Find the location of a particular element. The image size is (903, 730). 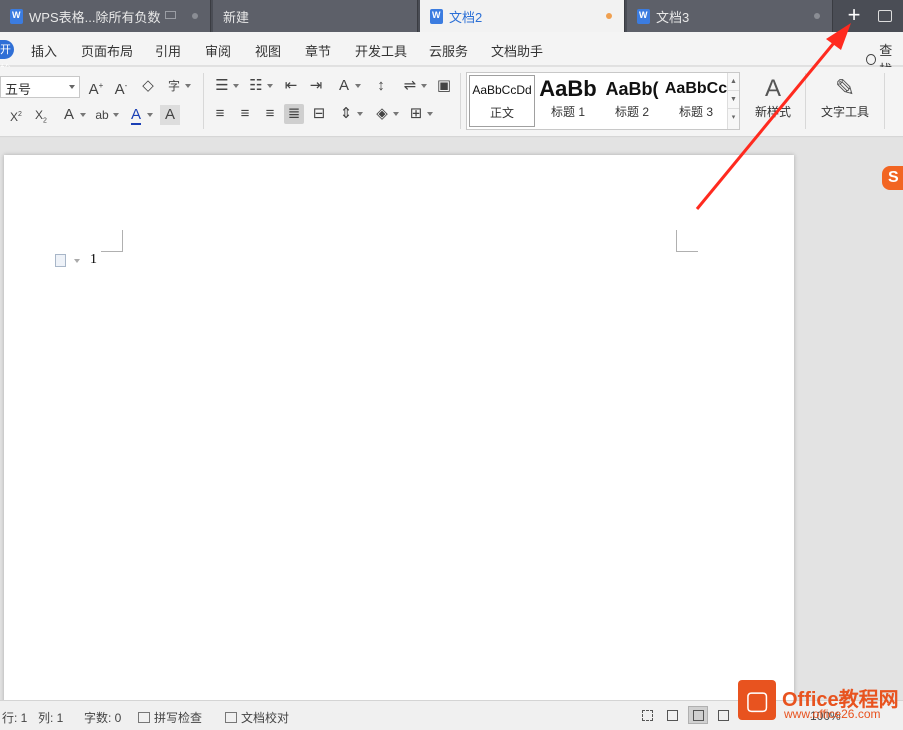

menu-developer: 开发工具 is located at coordinates (381, 50).